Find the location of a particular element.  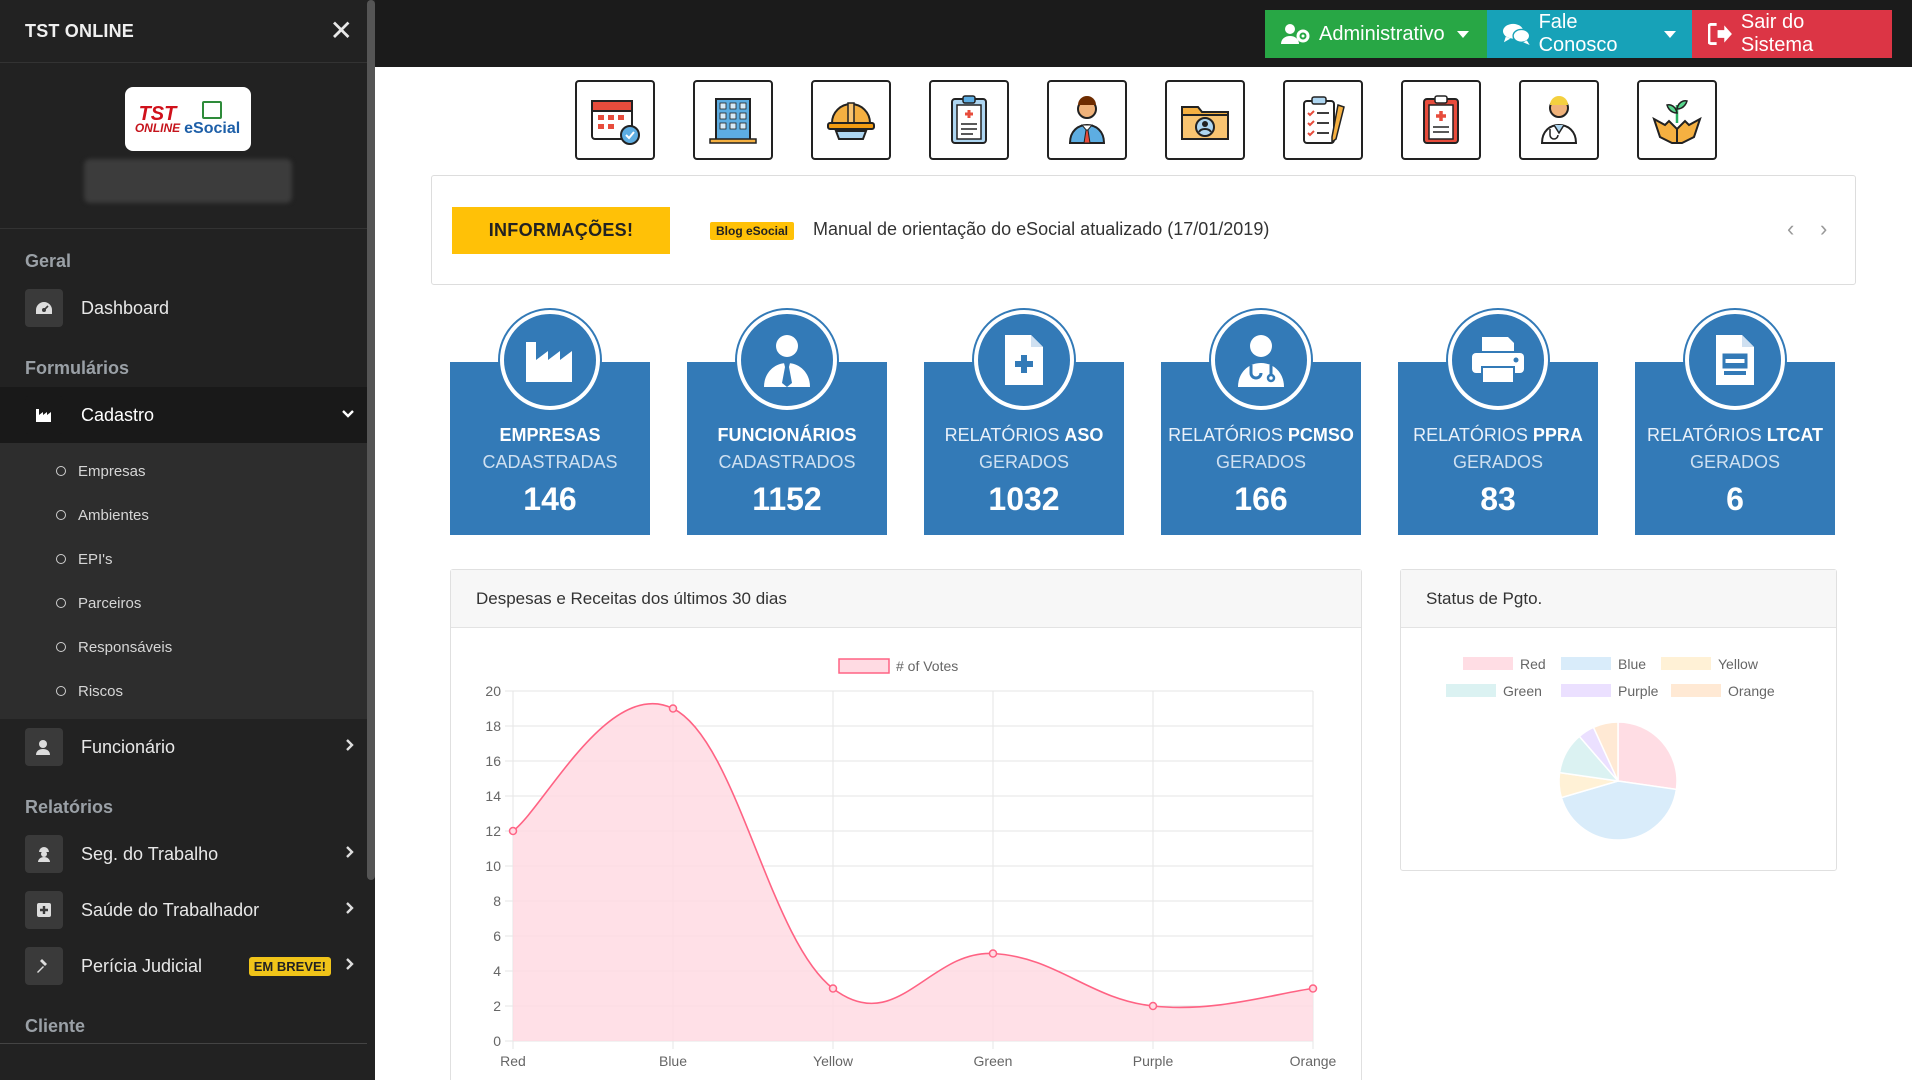

stat-value: 83 is located at coordinates (1498, 499).